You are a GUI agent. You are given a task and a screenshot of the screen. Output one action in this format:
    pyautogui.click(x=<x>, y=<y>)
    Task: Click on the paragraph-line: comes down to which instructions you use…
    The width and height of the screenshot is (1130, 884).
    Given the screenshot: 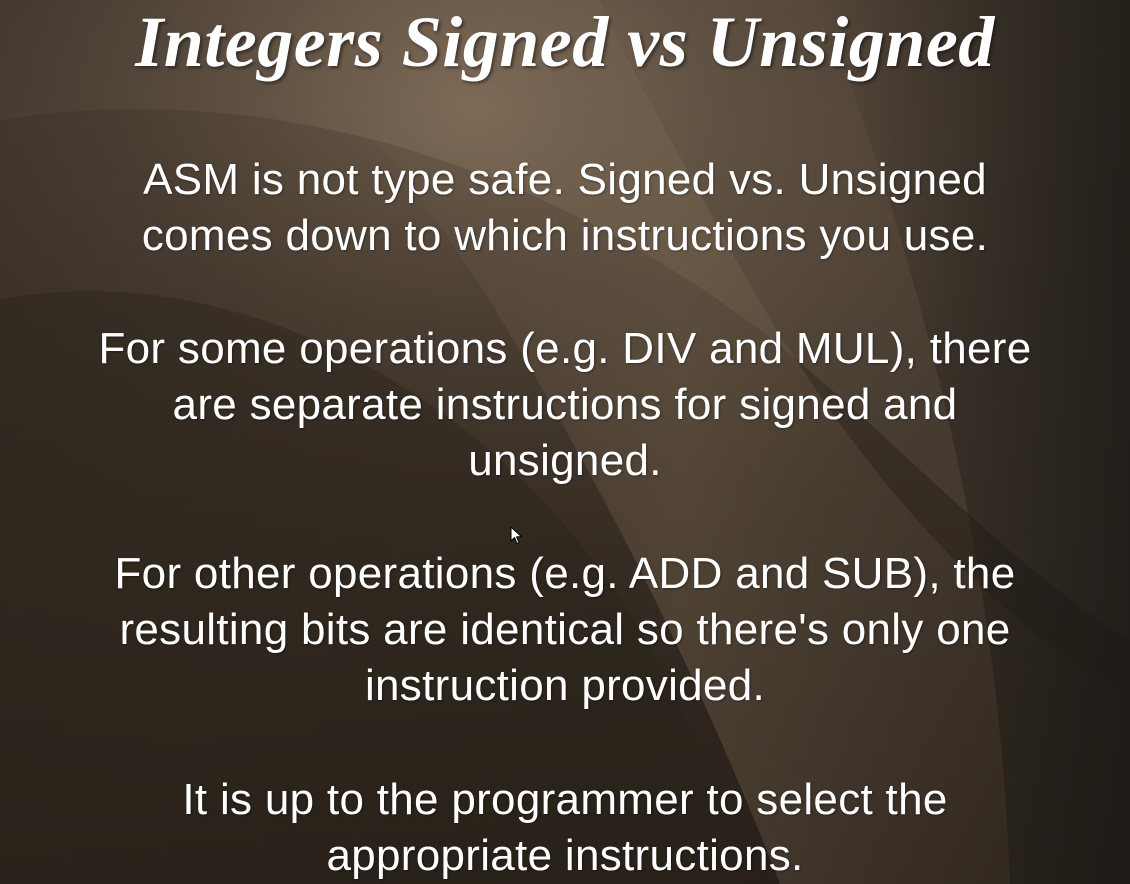 What is the action you would take?
    pyautogui.click(x=565, y=235)
    